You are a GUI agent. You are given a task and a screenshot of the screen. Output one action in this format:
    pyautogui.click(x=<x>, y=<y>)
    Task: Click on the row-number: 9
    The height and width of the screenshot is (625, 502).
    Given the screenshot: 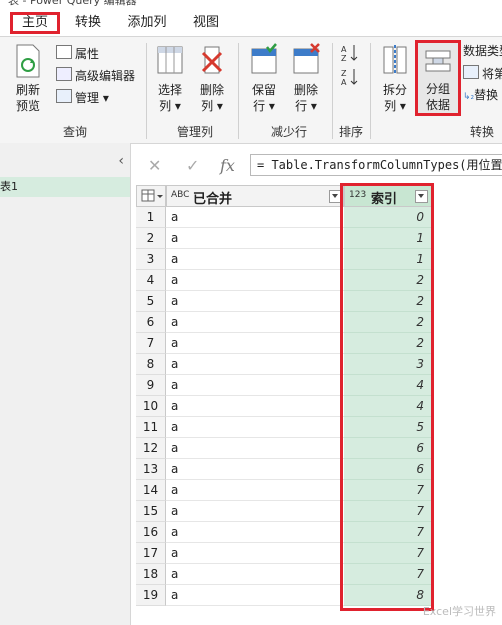 What is the action you would take?
    pyautogui.click(x=151, y=385)
    